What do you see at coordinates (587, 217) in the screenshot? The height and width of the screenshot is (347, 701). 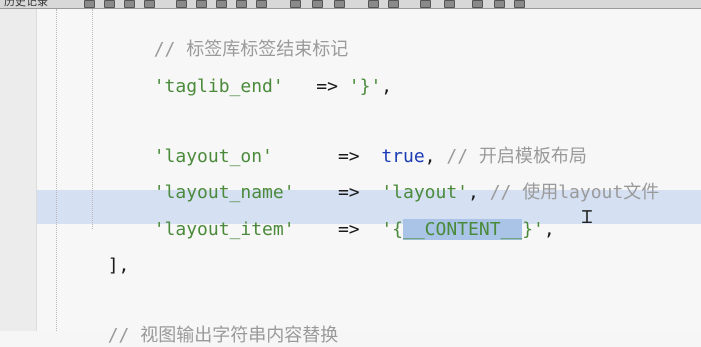 I see `mouse-ibeam-cursor-icon: Ɪ` at bounding box center [587, 217].